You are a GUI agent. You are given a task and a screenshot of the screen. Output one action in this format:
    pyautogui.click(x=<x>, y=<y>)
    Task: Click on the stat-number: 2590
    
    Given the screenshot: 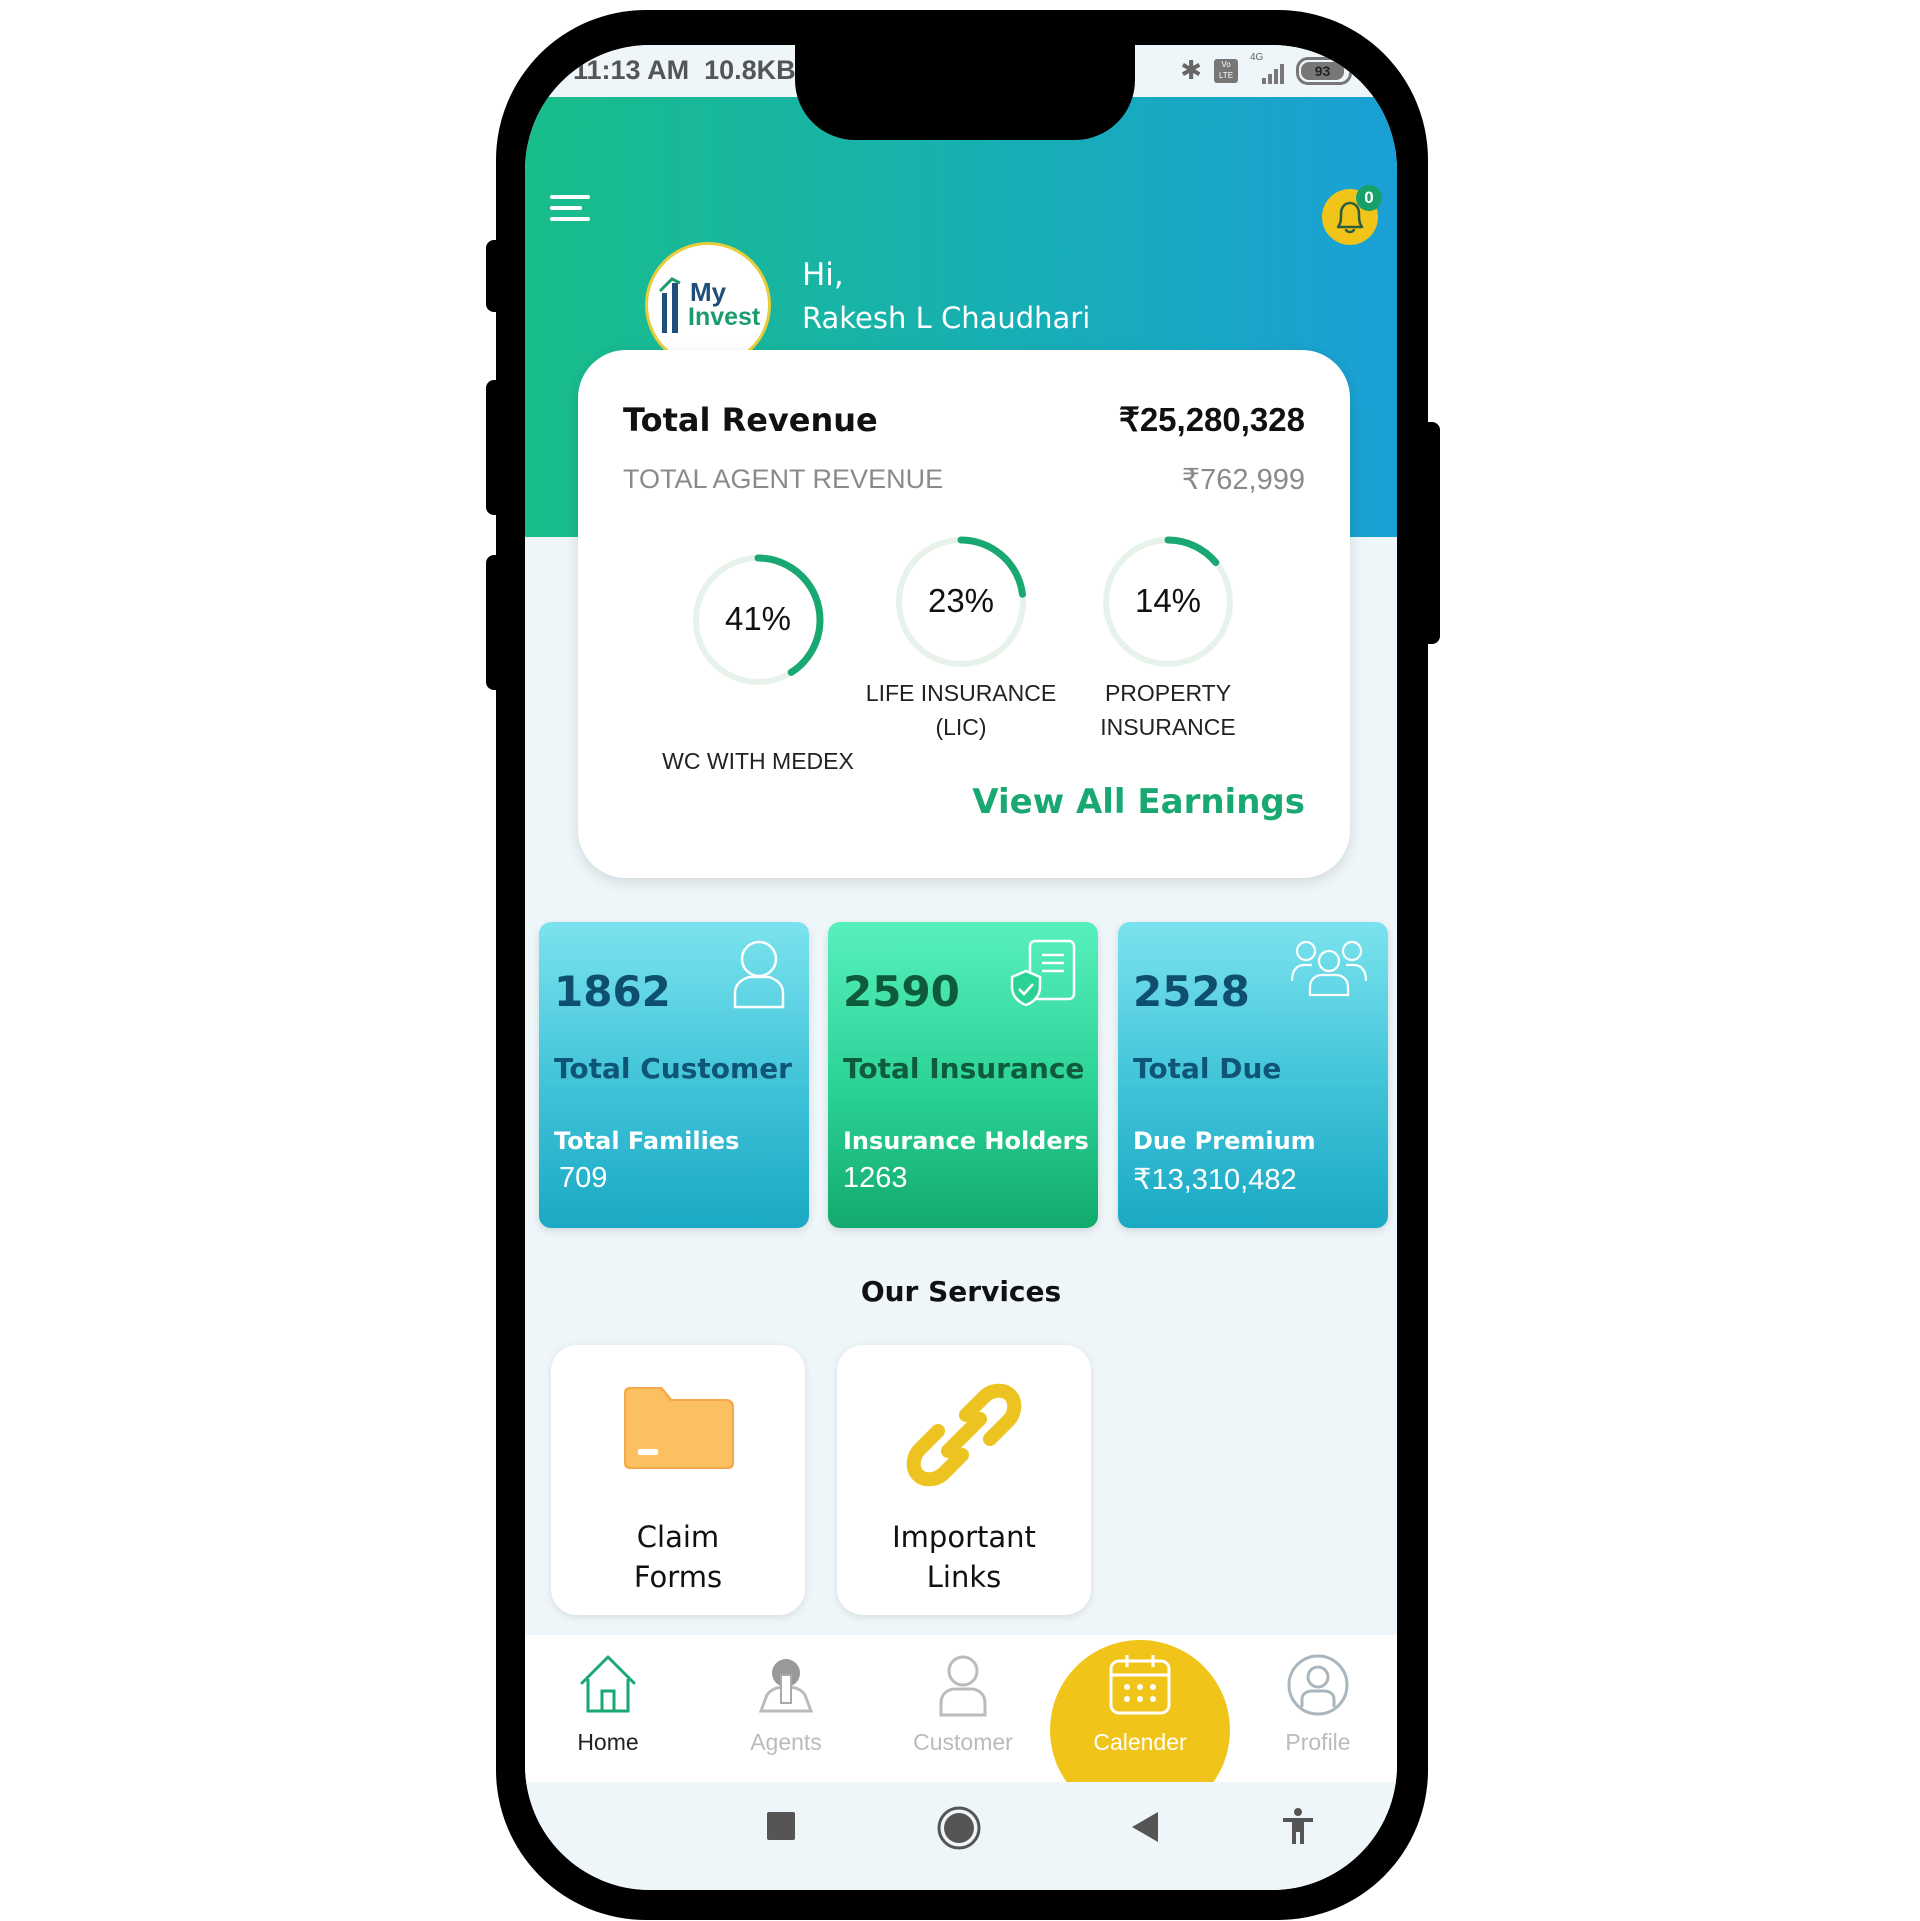 What is the action you would take?
    pyautogui.click(x=901, y=991)
    